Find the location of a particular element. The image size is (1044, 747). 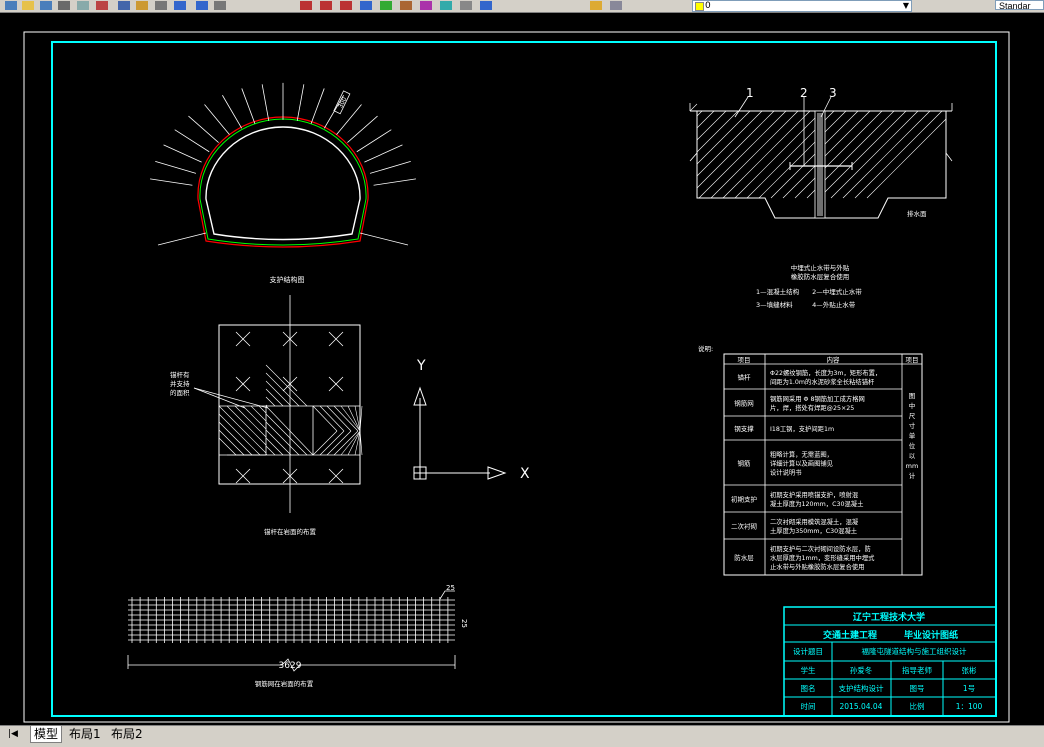

text-style-dropdown: Standar is located at coordinates (1019, 5).